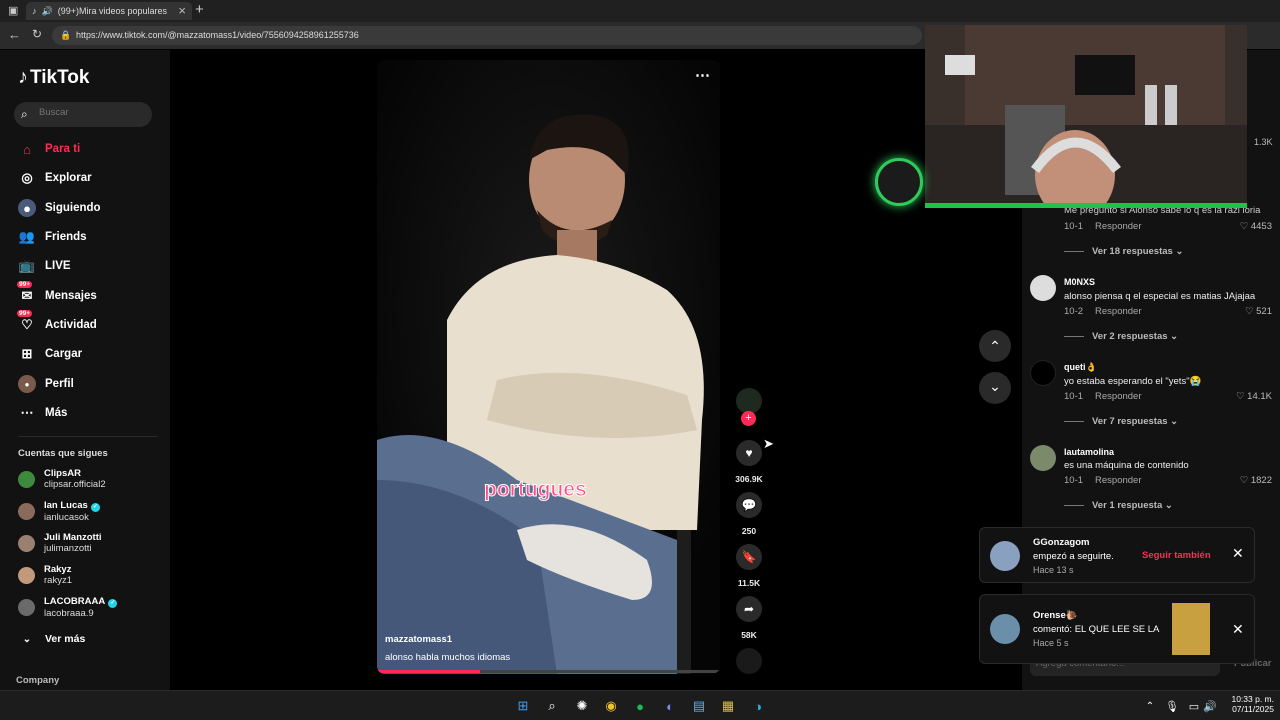 The height and width of the screenshot is (720, 1280). I want to click on view-replies-button: Ver 7 respuestas ⌄, so click(1121, 421).